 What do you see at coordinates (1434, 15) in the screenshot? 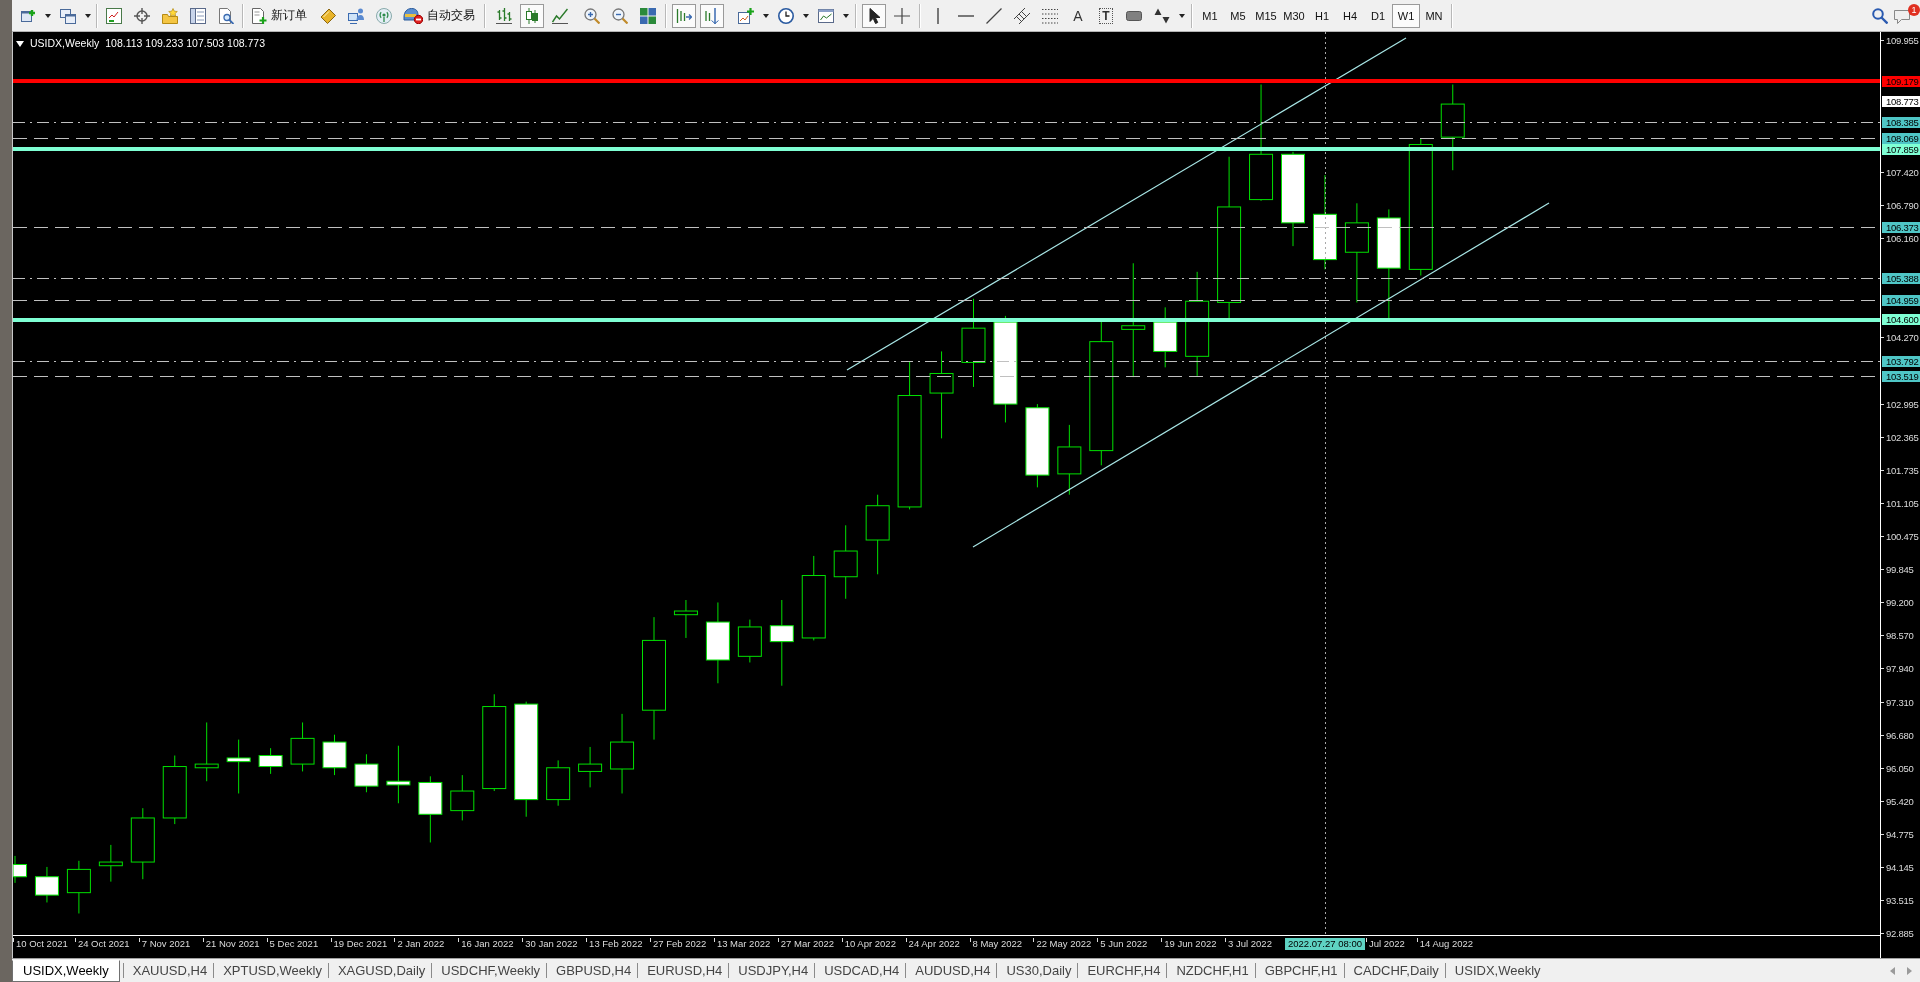
I see `timeframe-button: MN` at bounding box center [1434, 15].